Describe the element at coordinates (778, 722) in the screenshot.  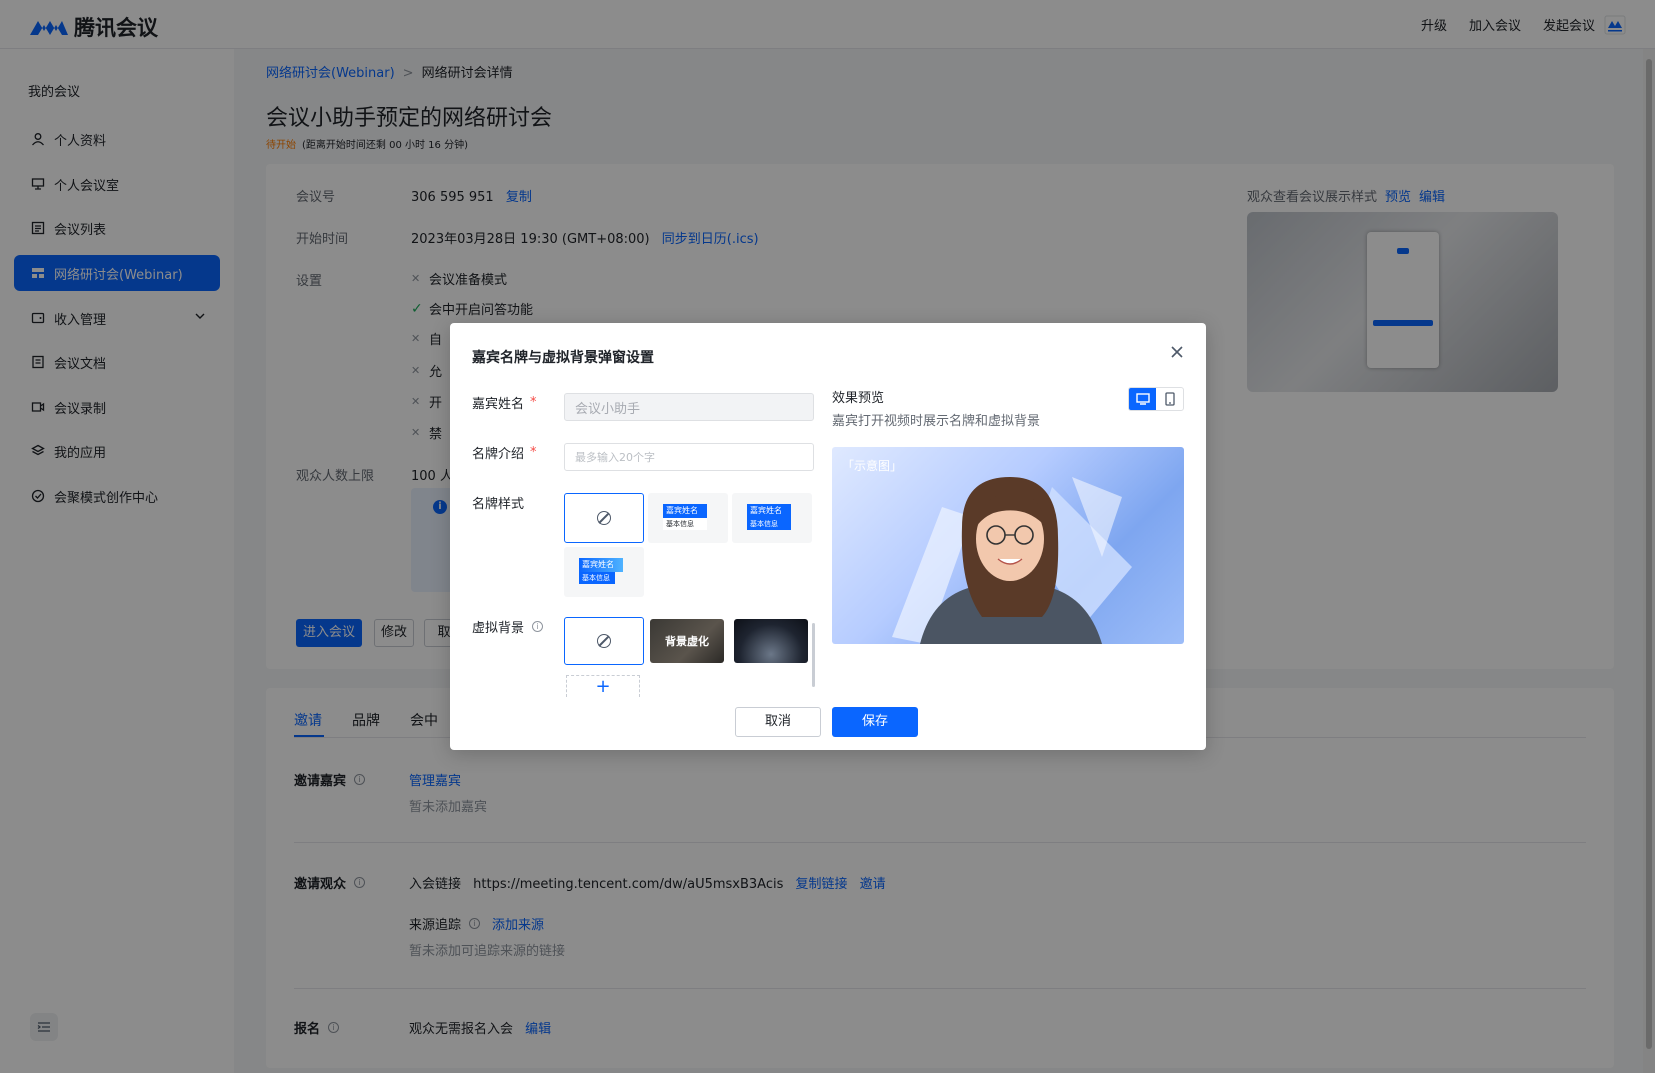
I see `cancel-button: 取消` at that location.